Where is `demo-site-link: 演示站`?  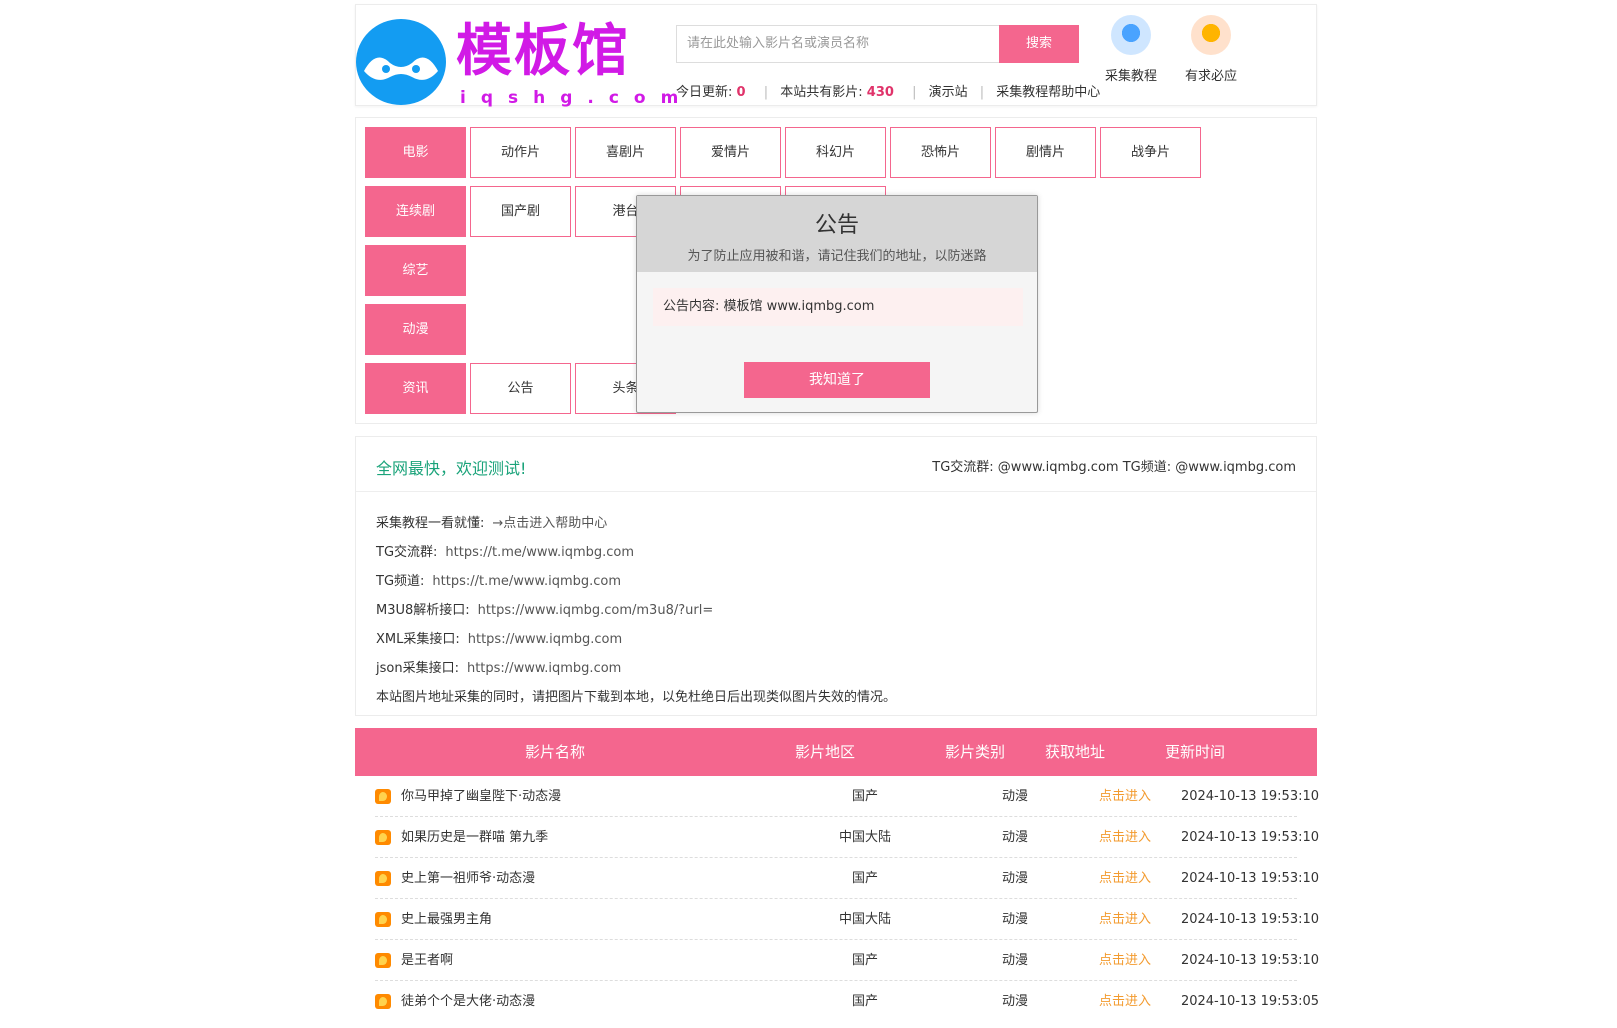 demo-site-link: 演示站 is located at coordinates (948, 92).